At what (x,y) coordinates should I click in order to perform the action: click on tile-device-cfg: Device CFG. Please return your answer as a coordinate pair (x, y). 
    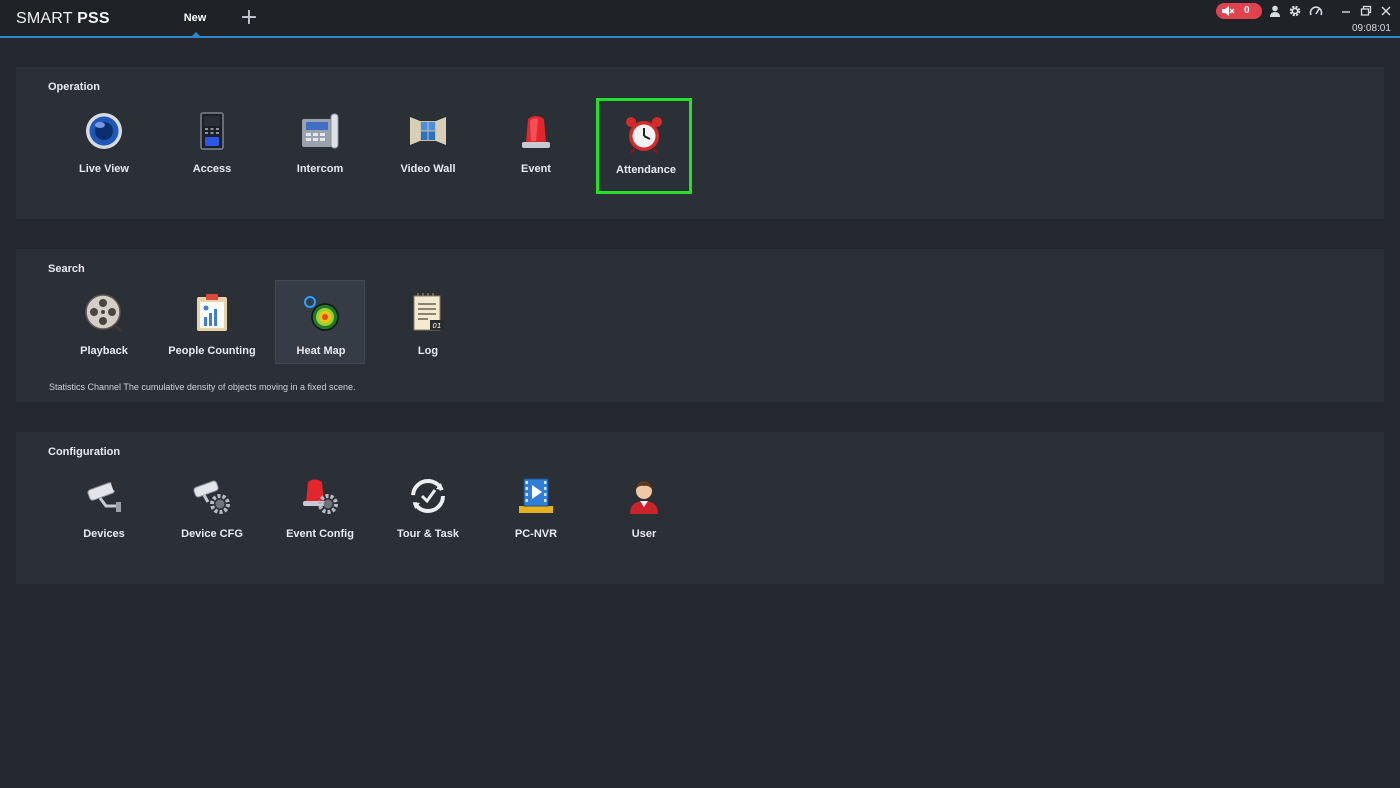
    Looking at the image, I should click on (212, 506).